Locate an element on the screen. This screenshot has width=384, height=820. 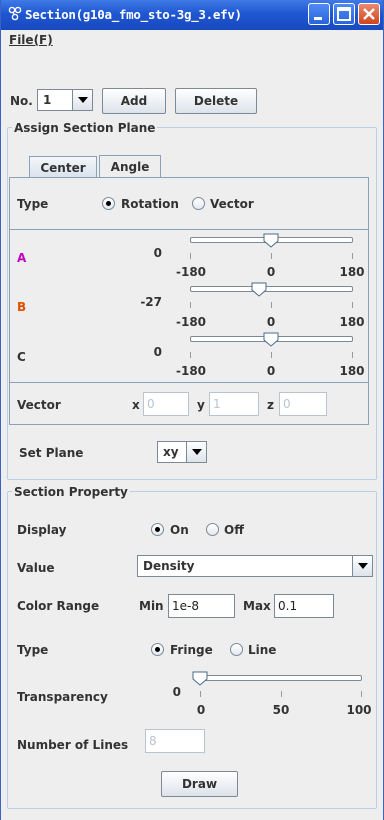
transparency-track is located at coordinates (281, 678).